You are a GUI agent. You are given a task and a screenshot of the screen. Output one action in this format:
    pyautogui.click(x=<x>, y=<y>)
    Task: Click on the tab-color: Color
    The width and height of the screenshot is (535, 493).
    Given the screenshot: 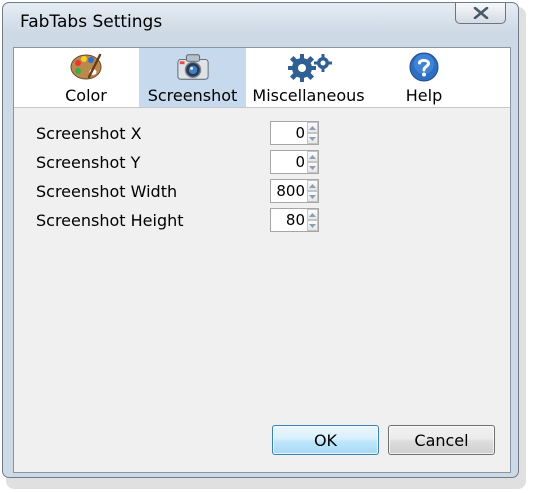 What is the action you would take?
    pyautogui.click(x=86, y=77)
    